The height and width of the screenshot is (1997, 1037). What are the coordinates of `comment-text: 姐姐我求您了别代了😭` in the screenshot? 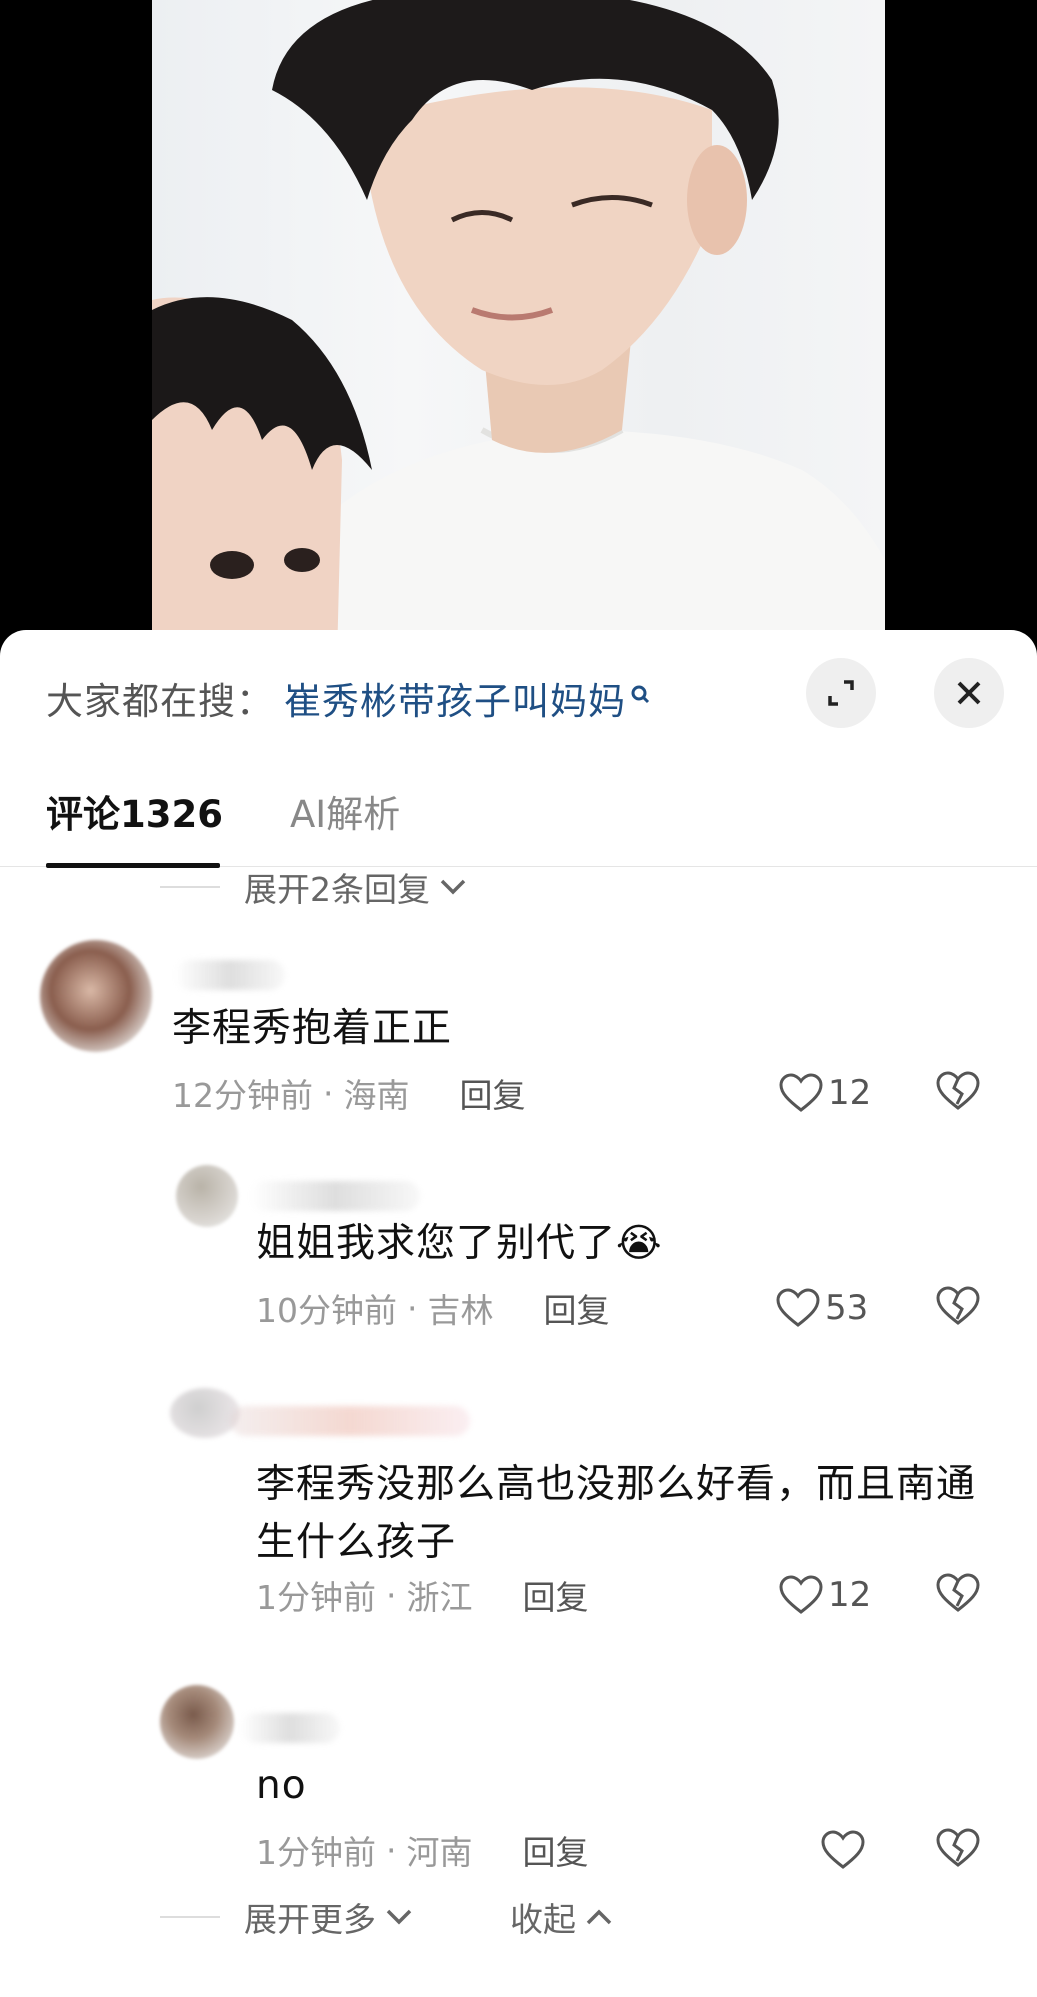 It's located at (459, 1243).